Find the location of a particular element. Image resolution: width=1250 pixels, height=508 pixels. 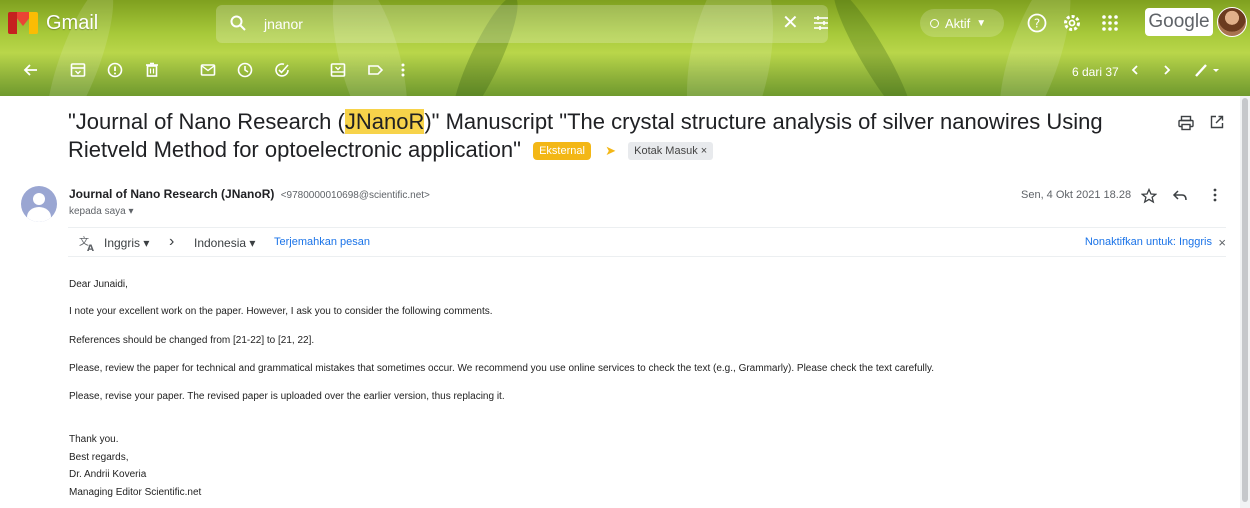

gear-icon is located at coordinates (1072, 23).